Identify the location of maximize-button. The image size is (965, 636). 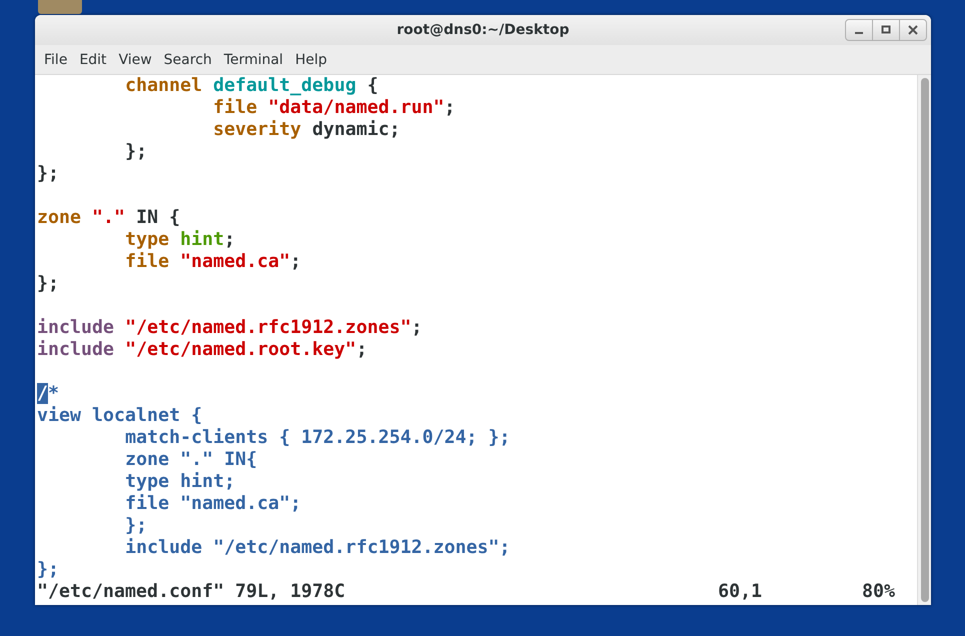
(886, 30).